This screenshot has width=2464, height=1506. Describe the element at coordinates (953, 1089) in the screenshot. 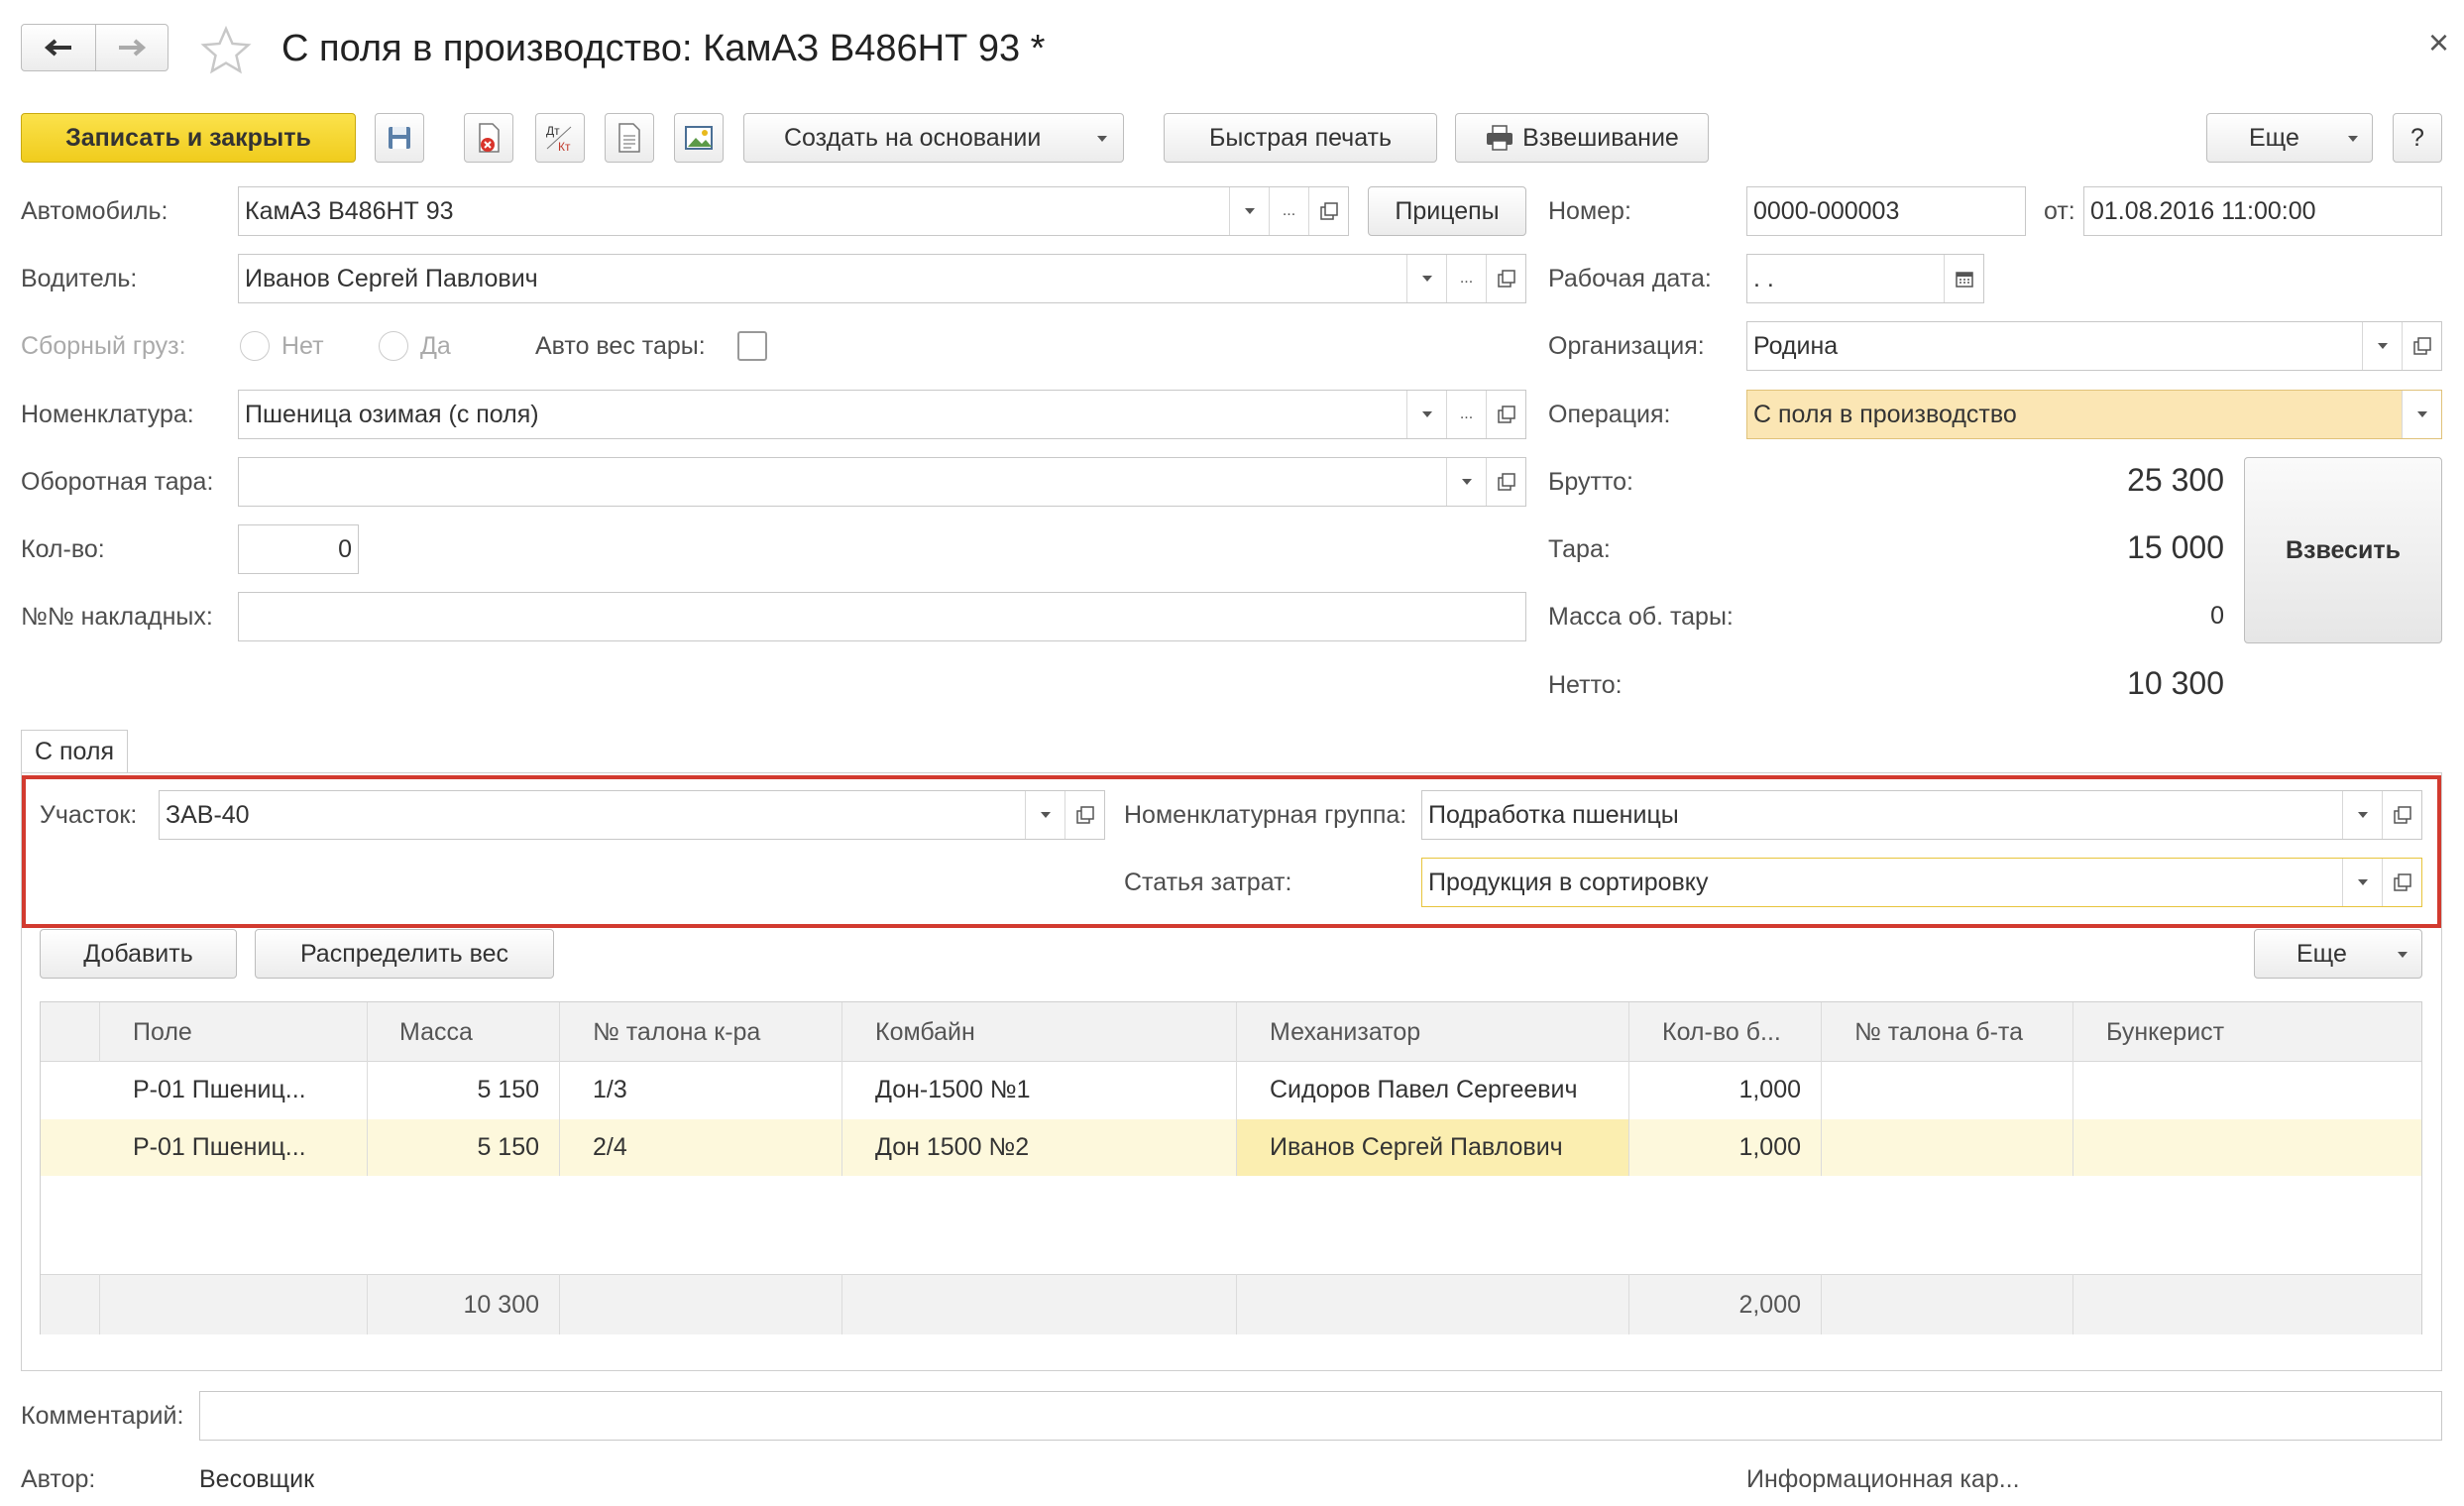

I see `table-cell: Дон-1500 №1` at that location.